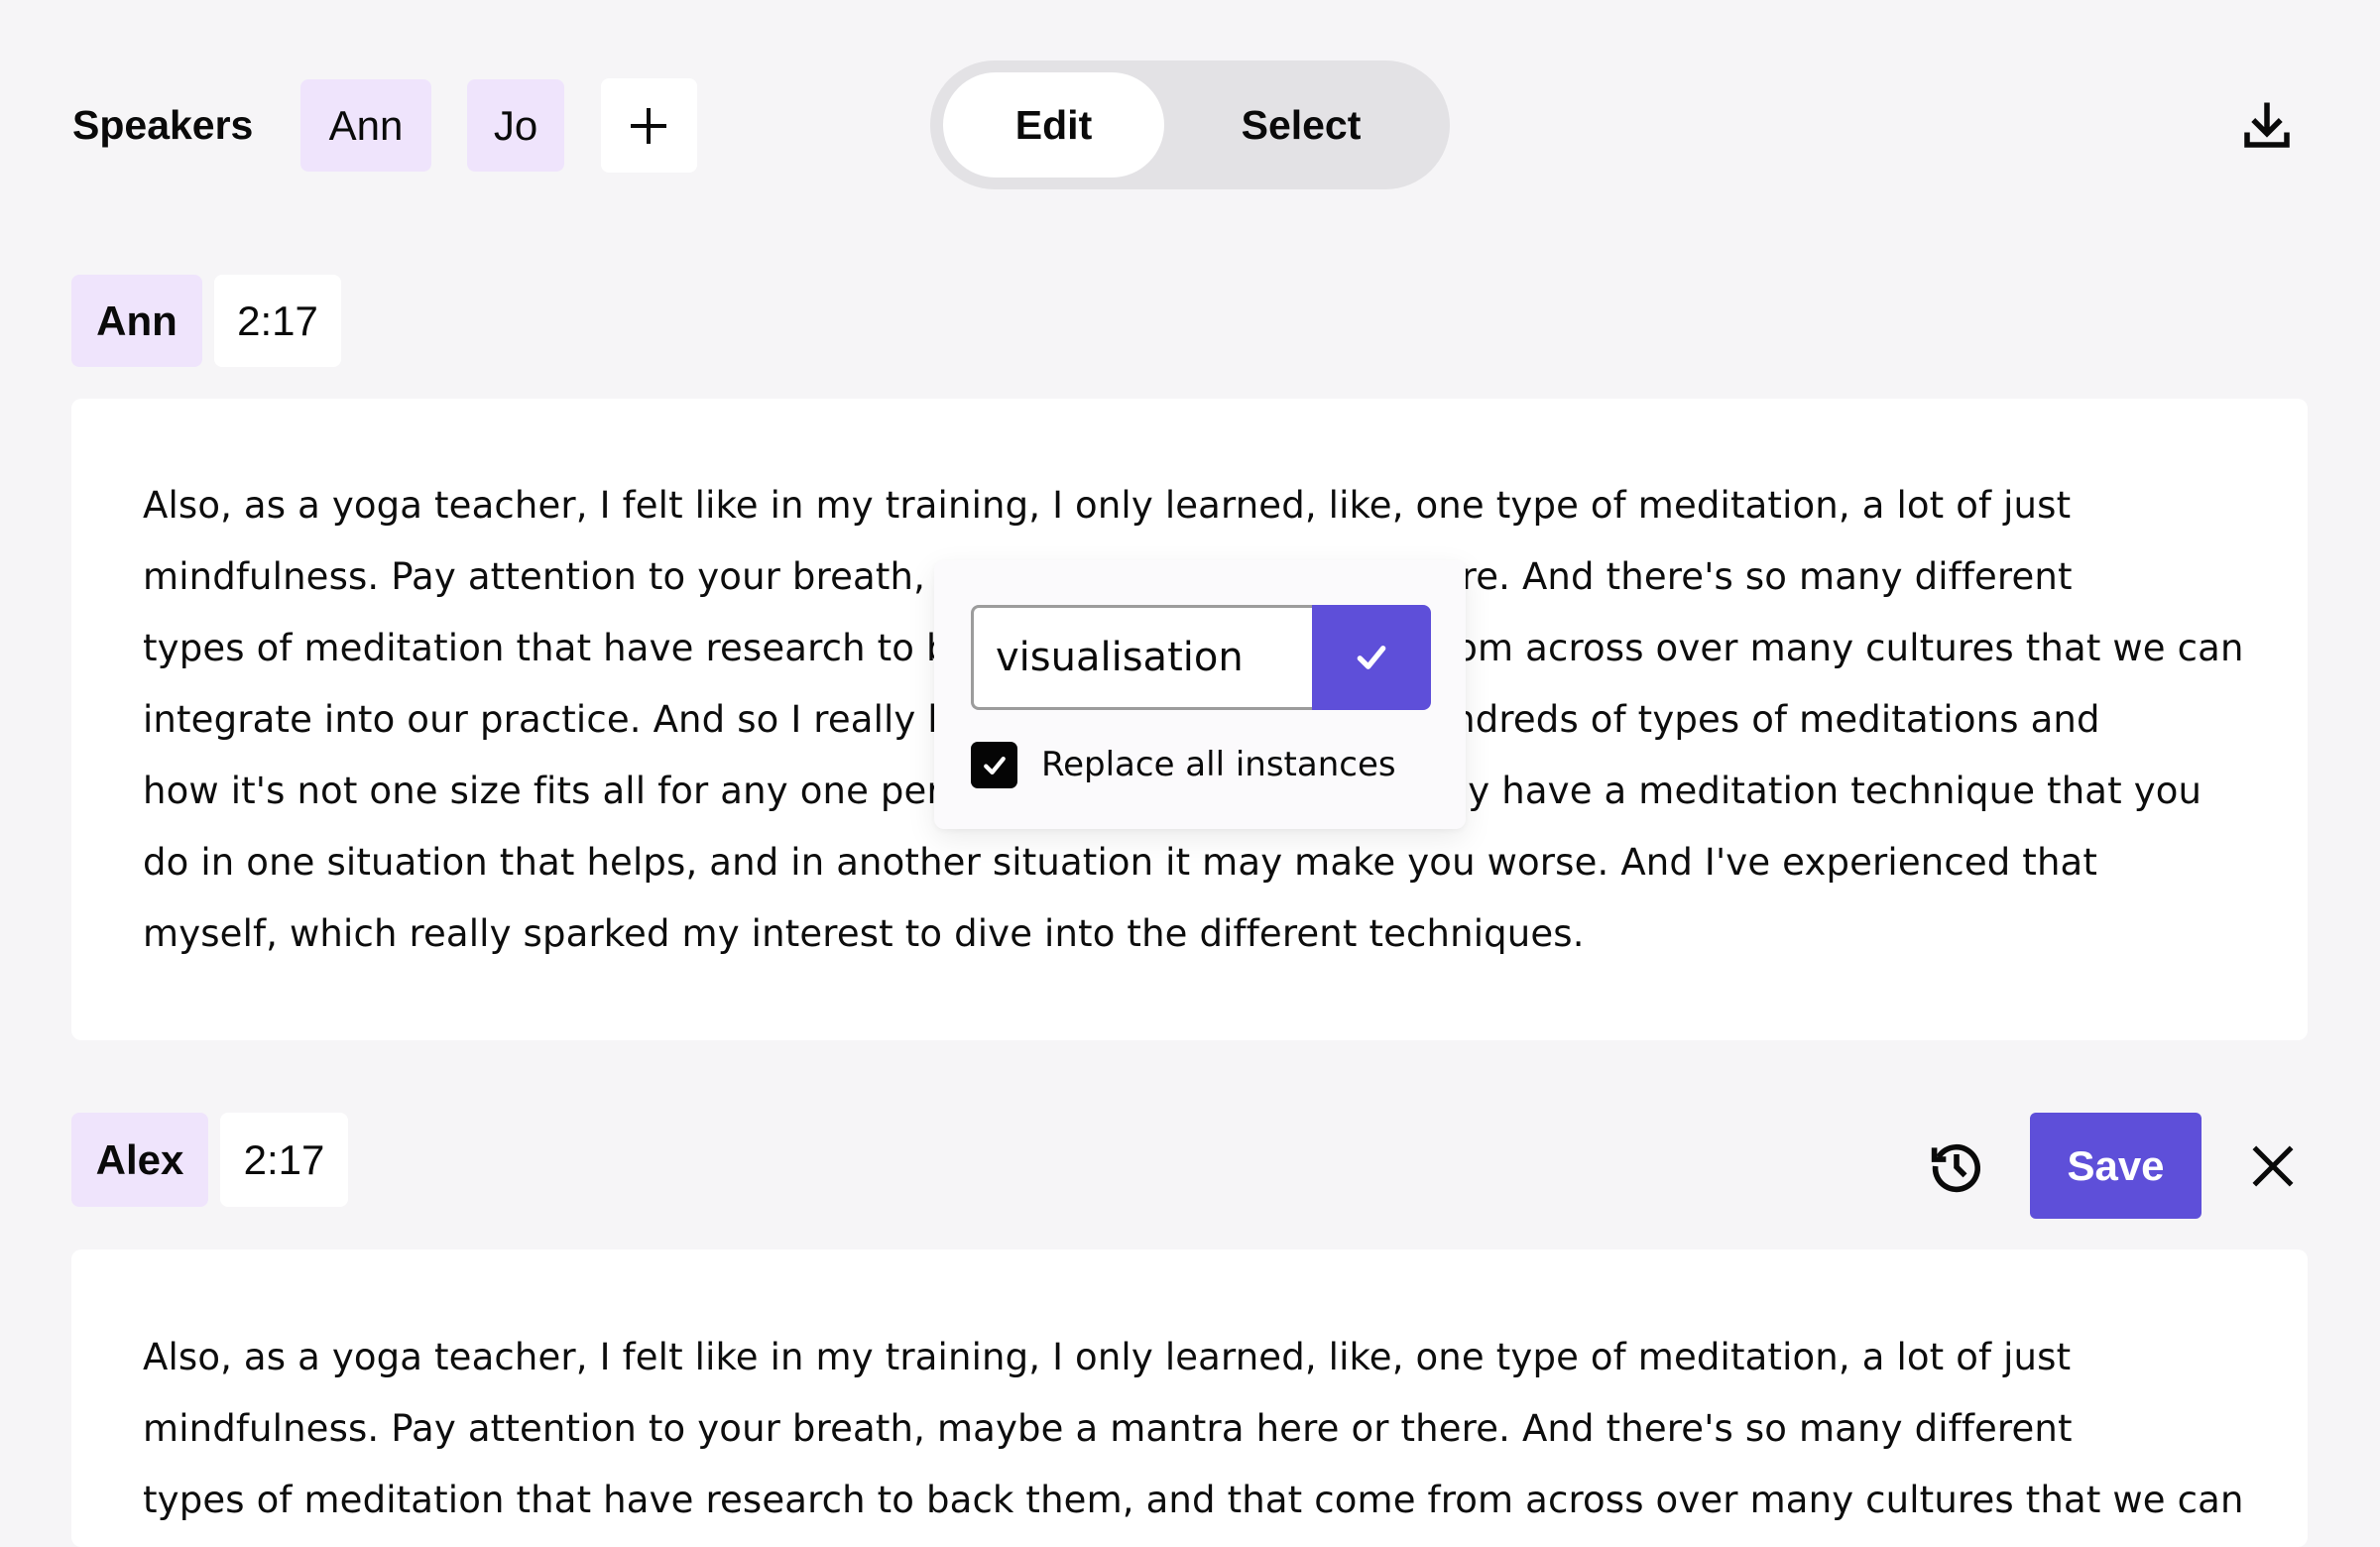 Image resolution: width=2380 pixels, height=1547 pixels. I want to click on speakers-label: Speakers, so click(163, 125).